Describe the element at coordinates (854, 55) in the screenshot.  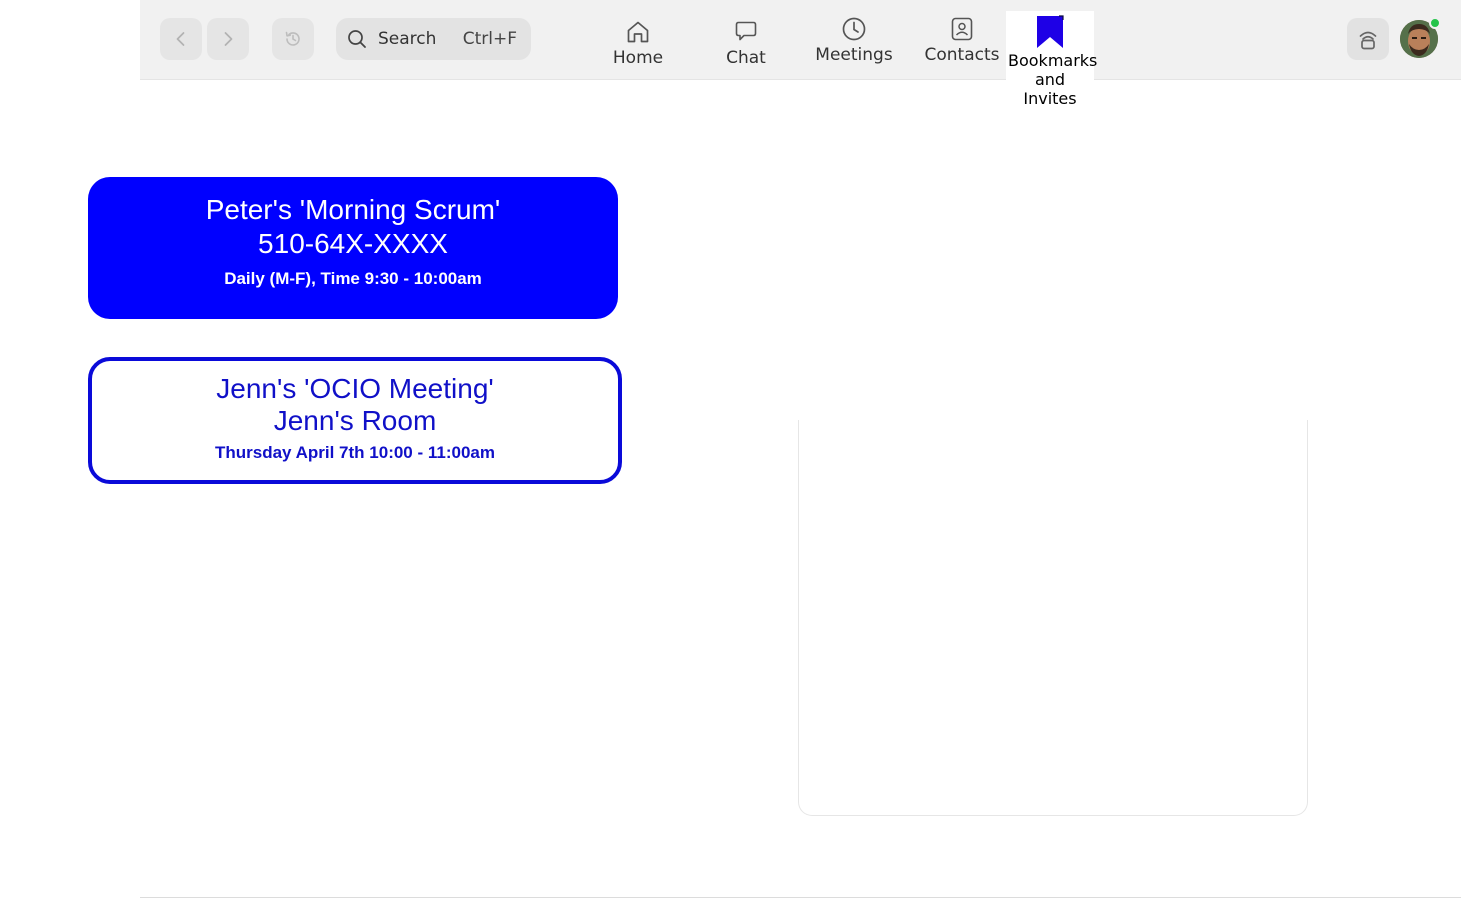
I see `tab-meetings-label: Meetings` at that location.